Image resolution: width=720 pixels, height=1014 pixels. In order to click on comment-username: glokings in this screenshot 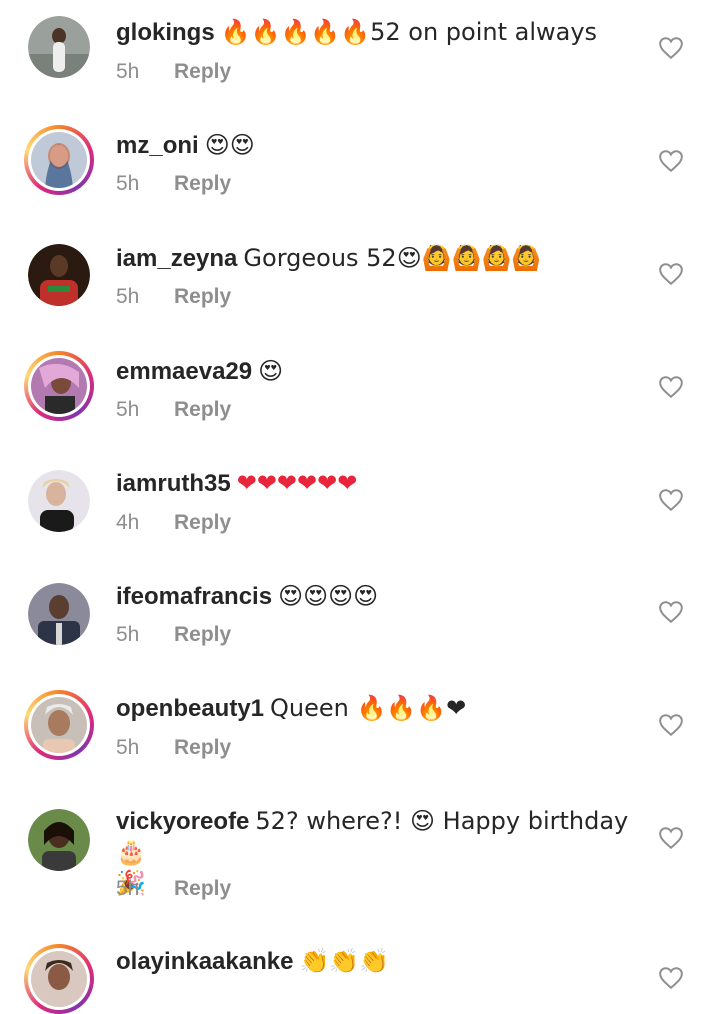, I will do `click(165, 32)`.